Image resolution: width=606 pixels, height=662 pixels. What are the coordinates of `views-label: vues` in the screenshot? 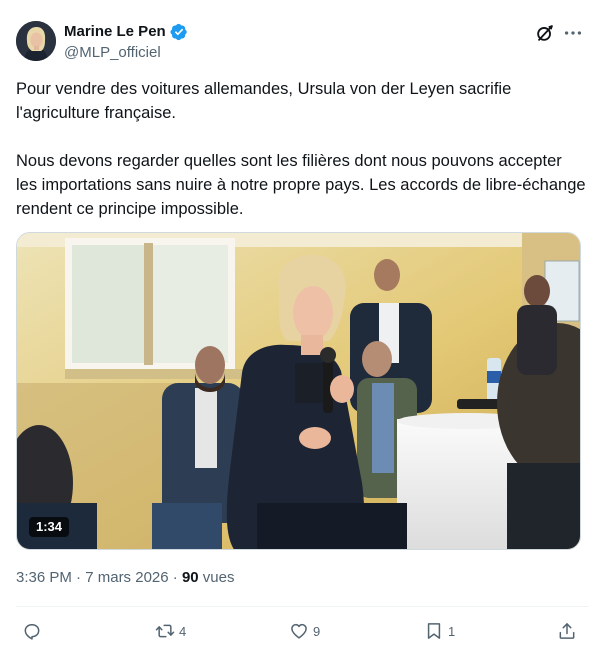 It's located at (216, 577).